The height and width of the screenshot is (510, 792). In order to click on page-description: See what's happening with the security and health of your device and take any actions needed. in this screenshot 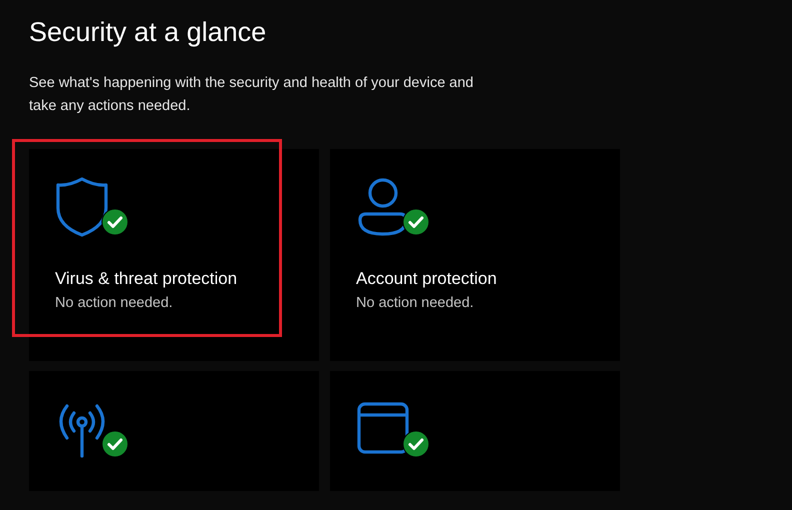, I will do `click(251, 95)`.